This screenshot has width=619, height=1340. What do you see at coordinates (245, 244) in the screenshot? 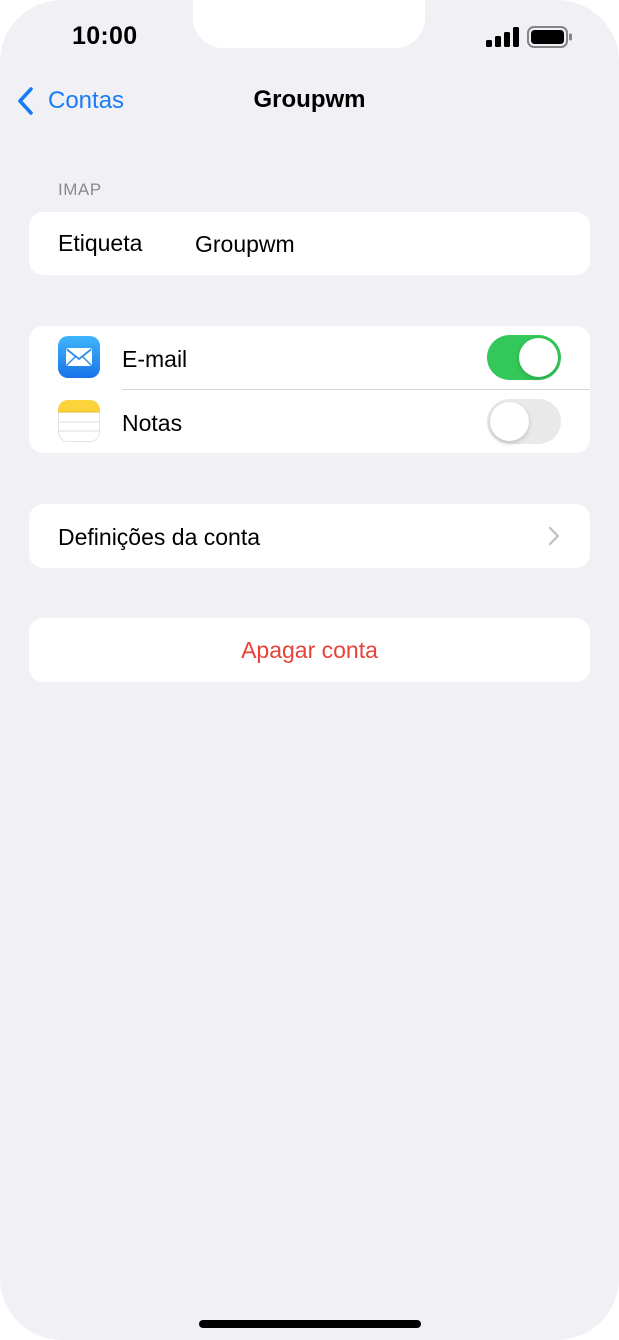
I see `label-field-input: Groupwm` at bounding box center [245, 244].